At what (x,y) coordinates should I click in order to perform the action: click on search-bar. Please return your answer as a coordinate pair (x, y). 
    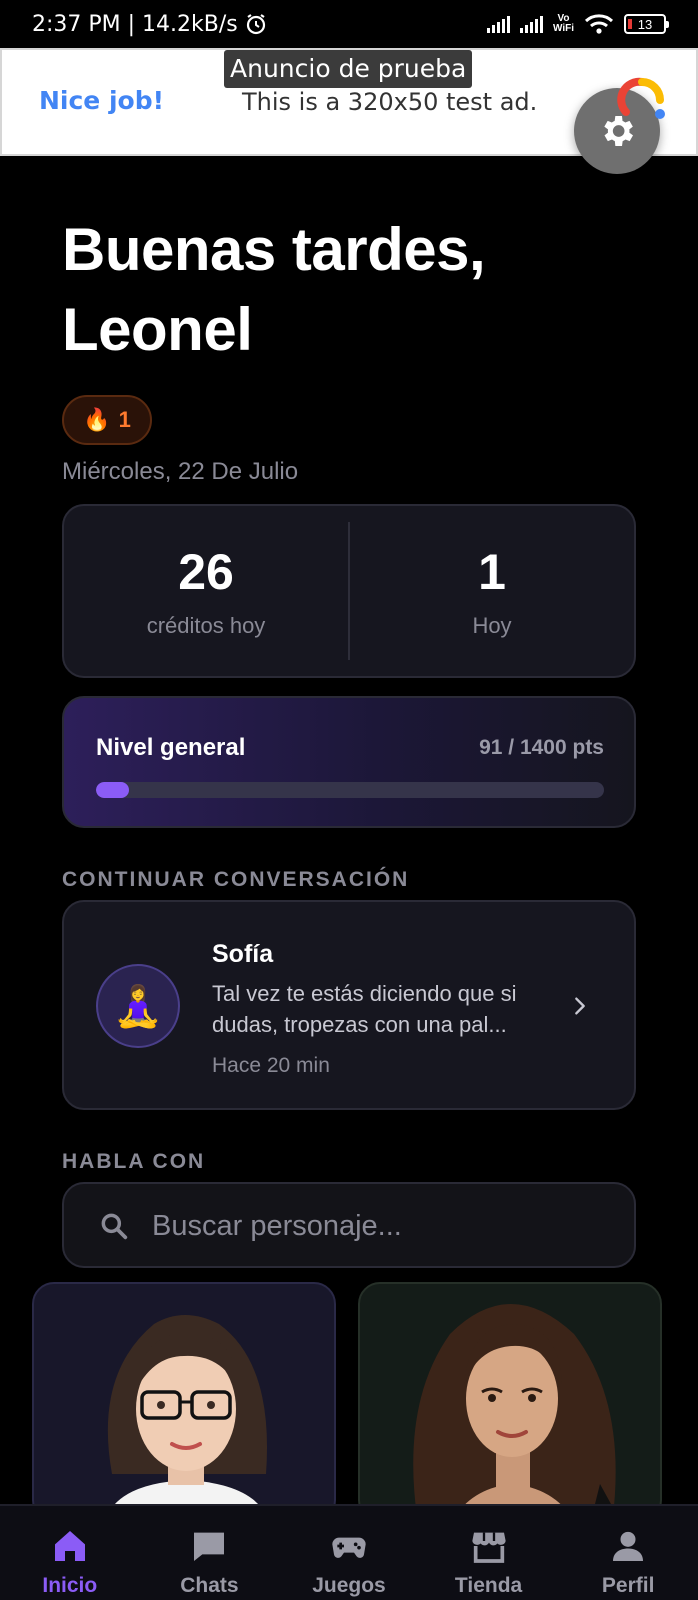
    Looking at the image, I should click on (349, 1225).